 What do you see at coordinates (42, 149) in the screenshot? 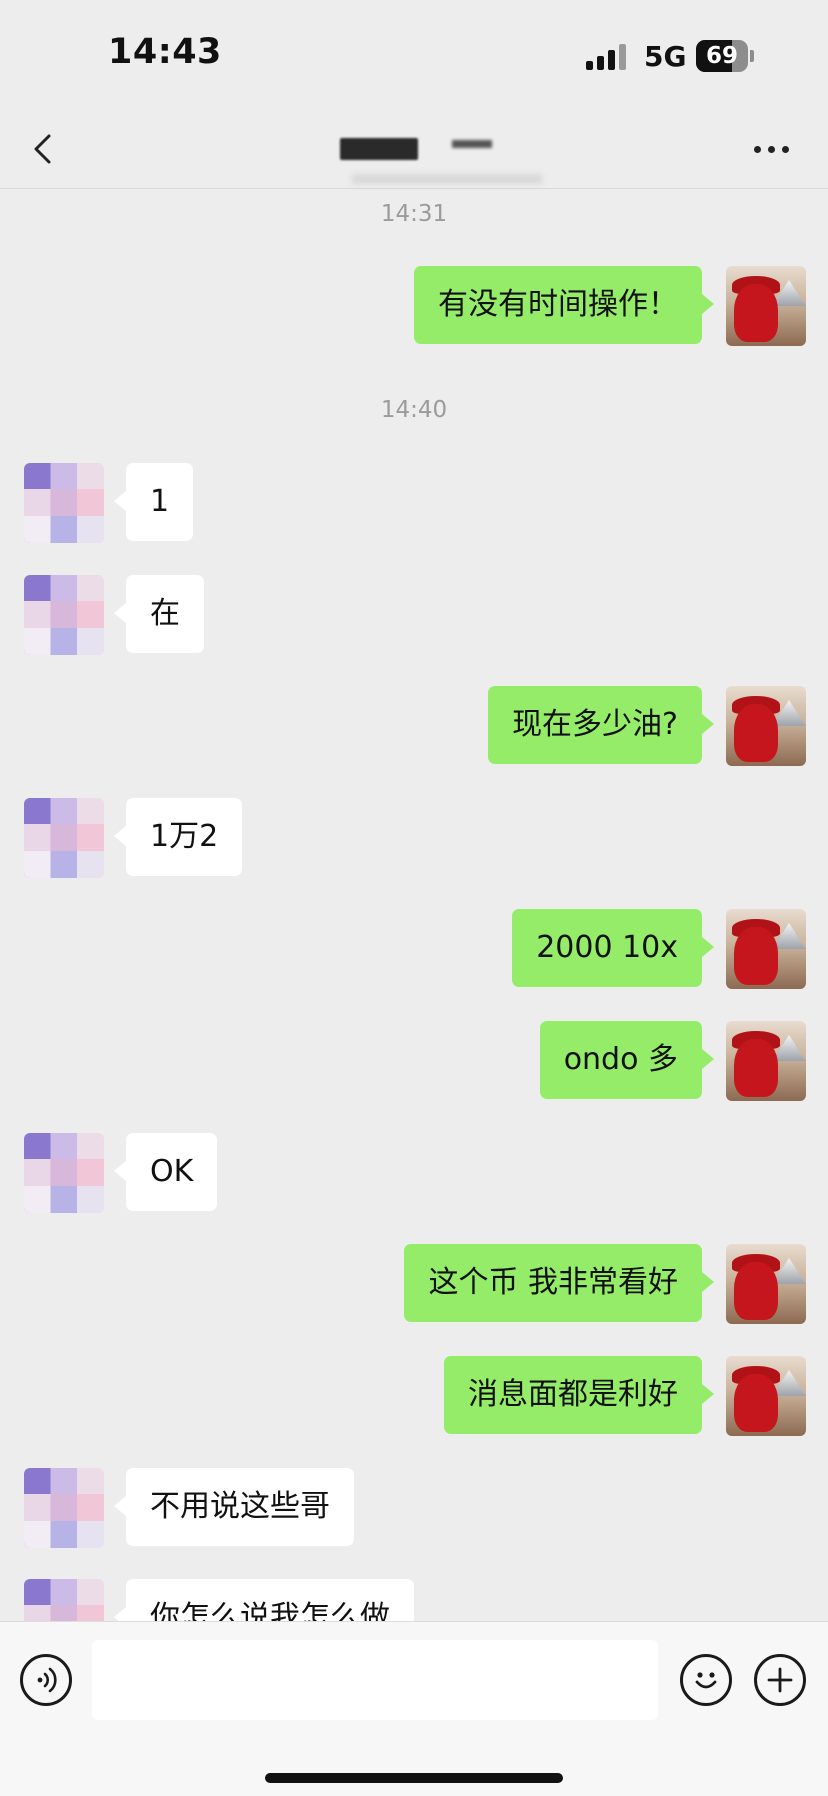
I see `chevron-left-icon` at bounding box center [42, 149].